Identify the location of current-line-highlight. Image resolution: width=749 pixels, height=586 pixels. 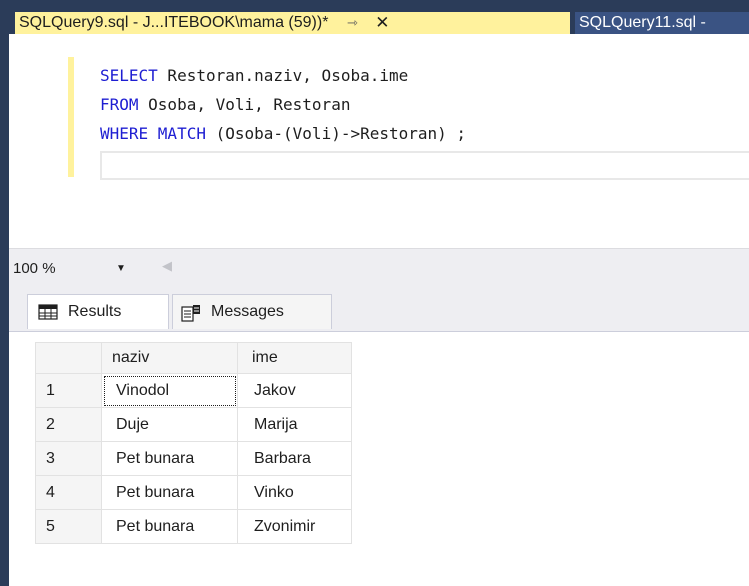
(424, 165).